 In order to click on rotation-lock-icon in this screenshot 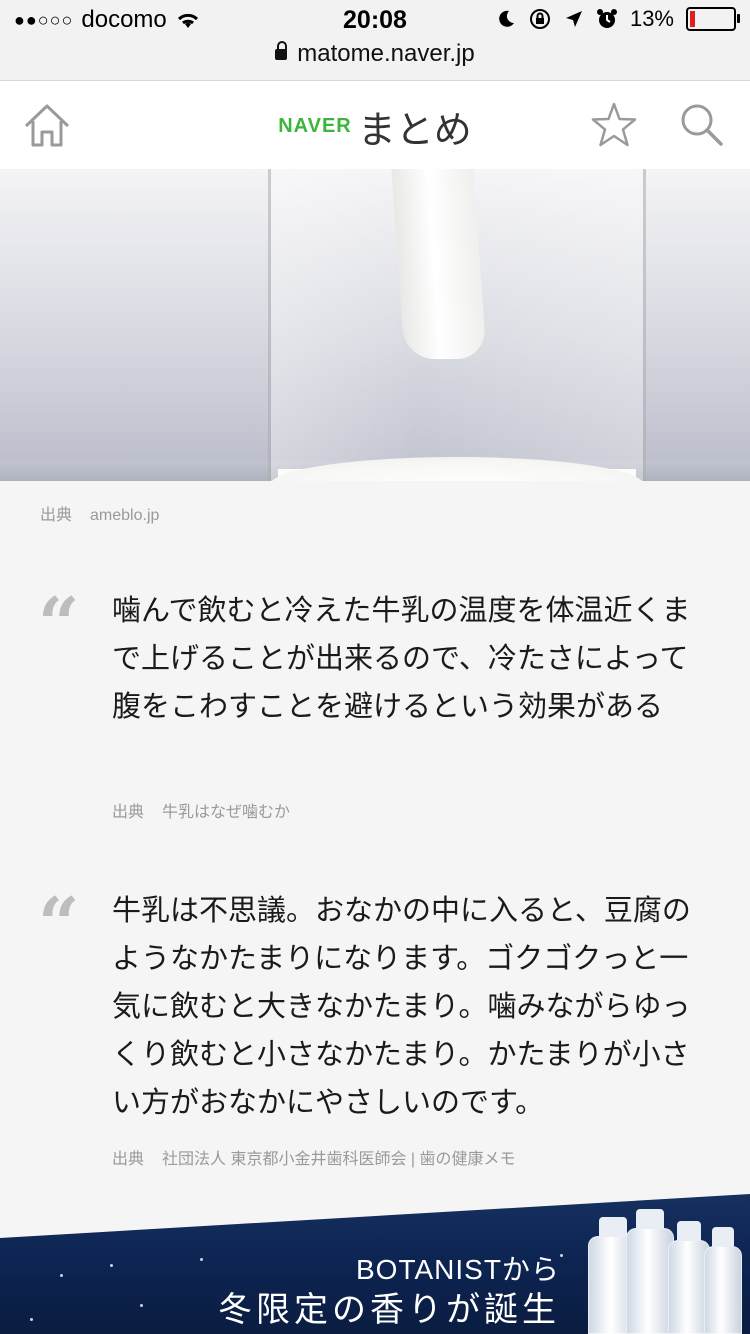, I will do `click(539, 19)`.